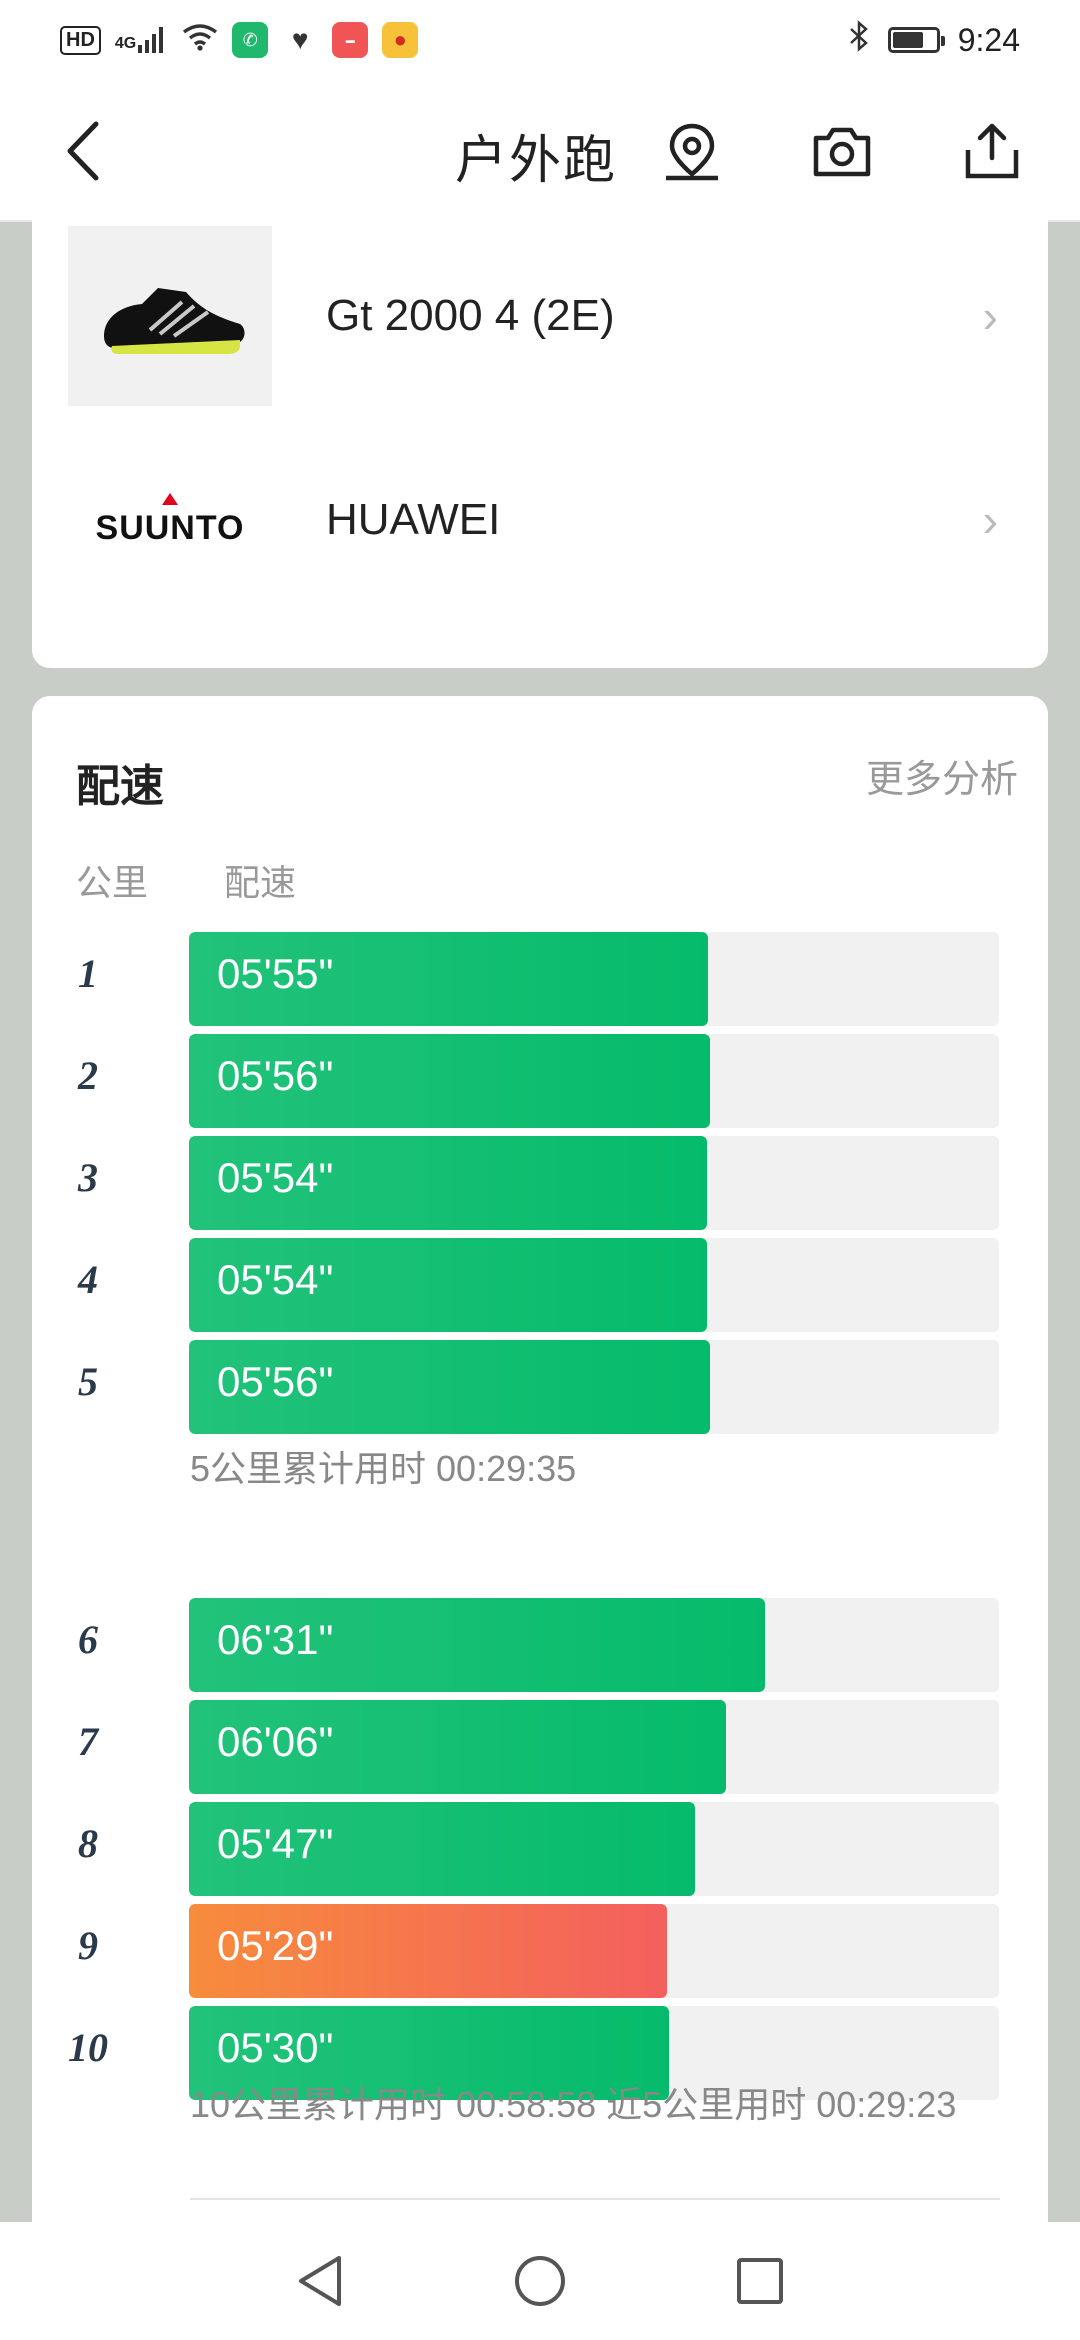 This screenshot has height=2340, width=1080. Describe the element at coordinates (383, 1468) in the screenshot. I see `cumulative-time-5km: 5公里累计用时 00:29:35` at that location.